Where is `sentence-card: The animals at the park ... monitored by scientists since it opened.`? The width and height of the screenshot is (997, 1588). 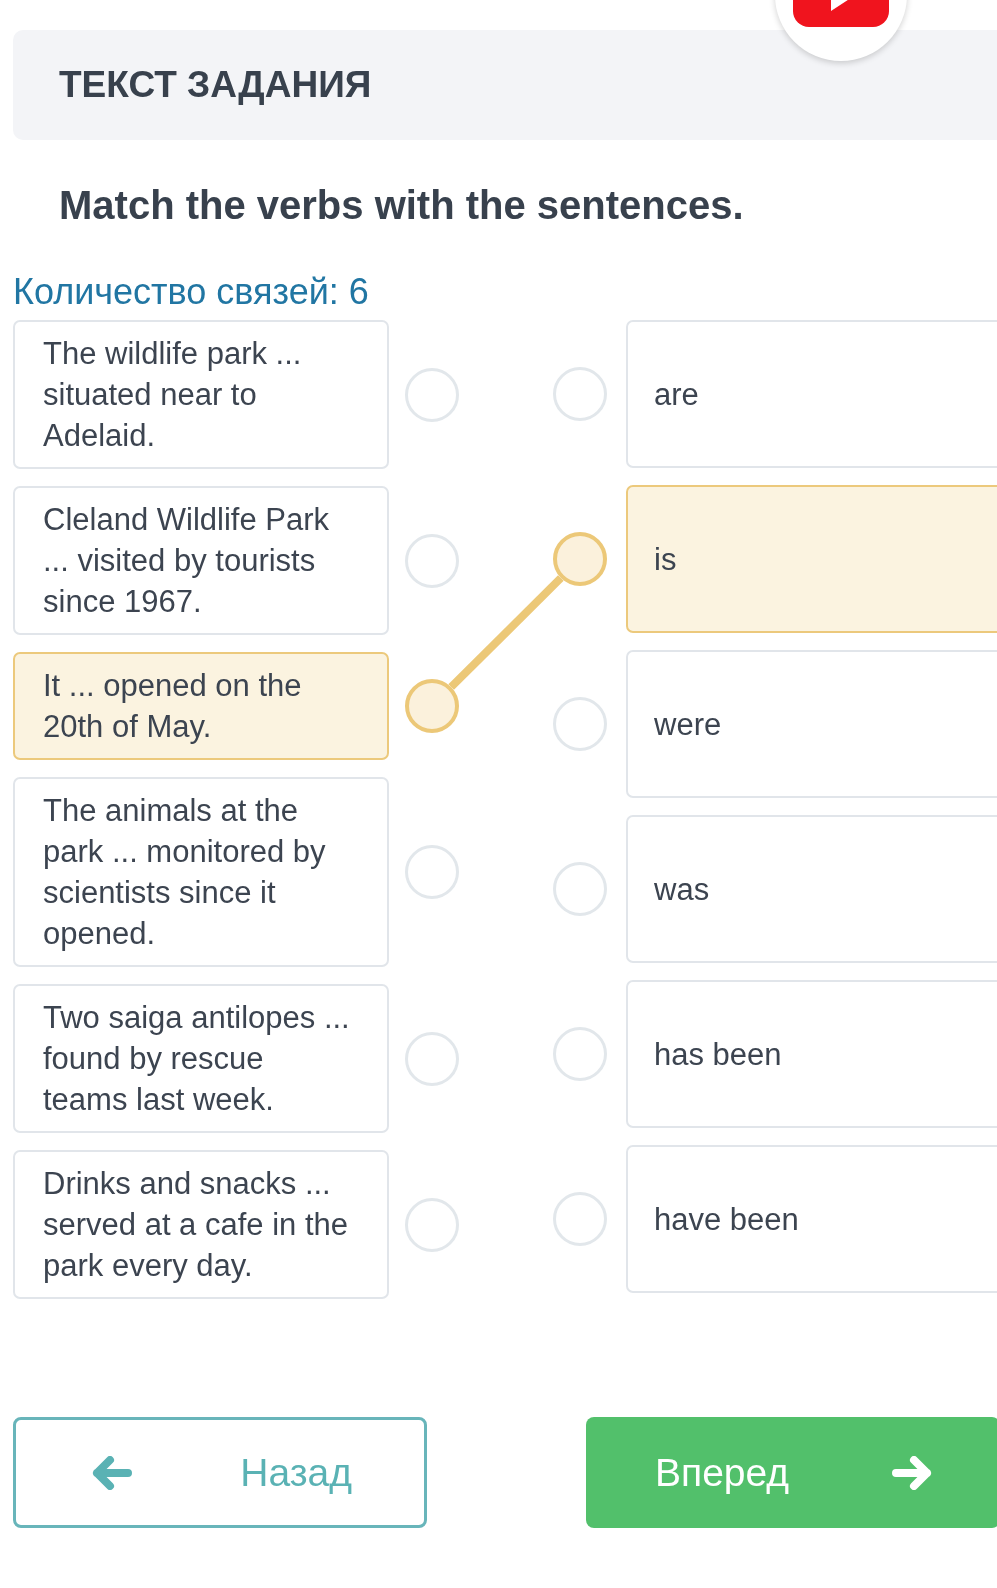 sentence-card: The animals at the park ... monitored by scientists since it opened. is located at coordinates (201, 872).